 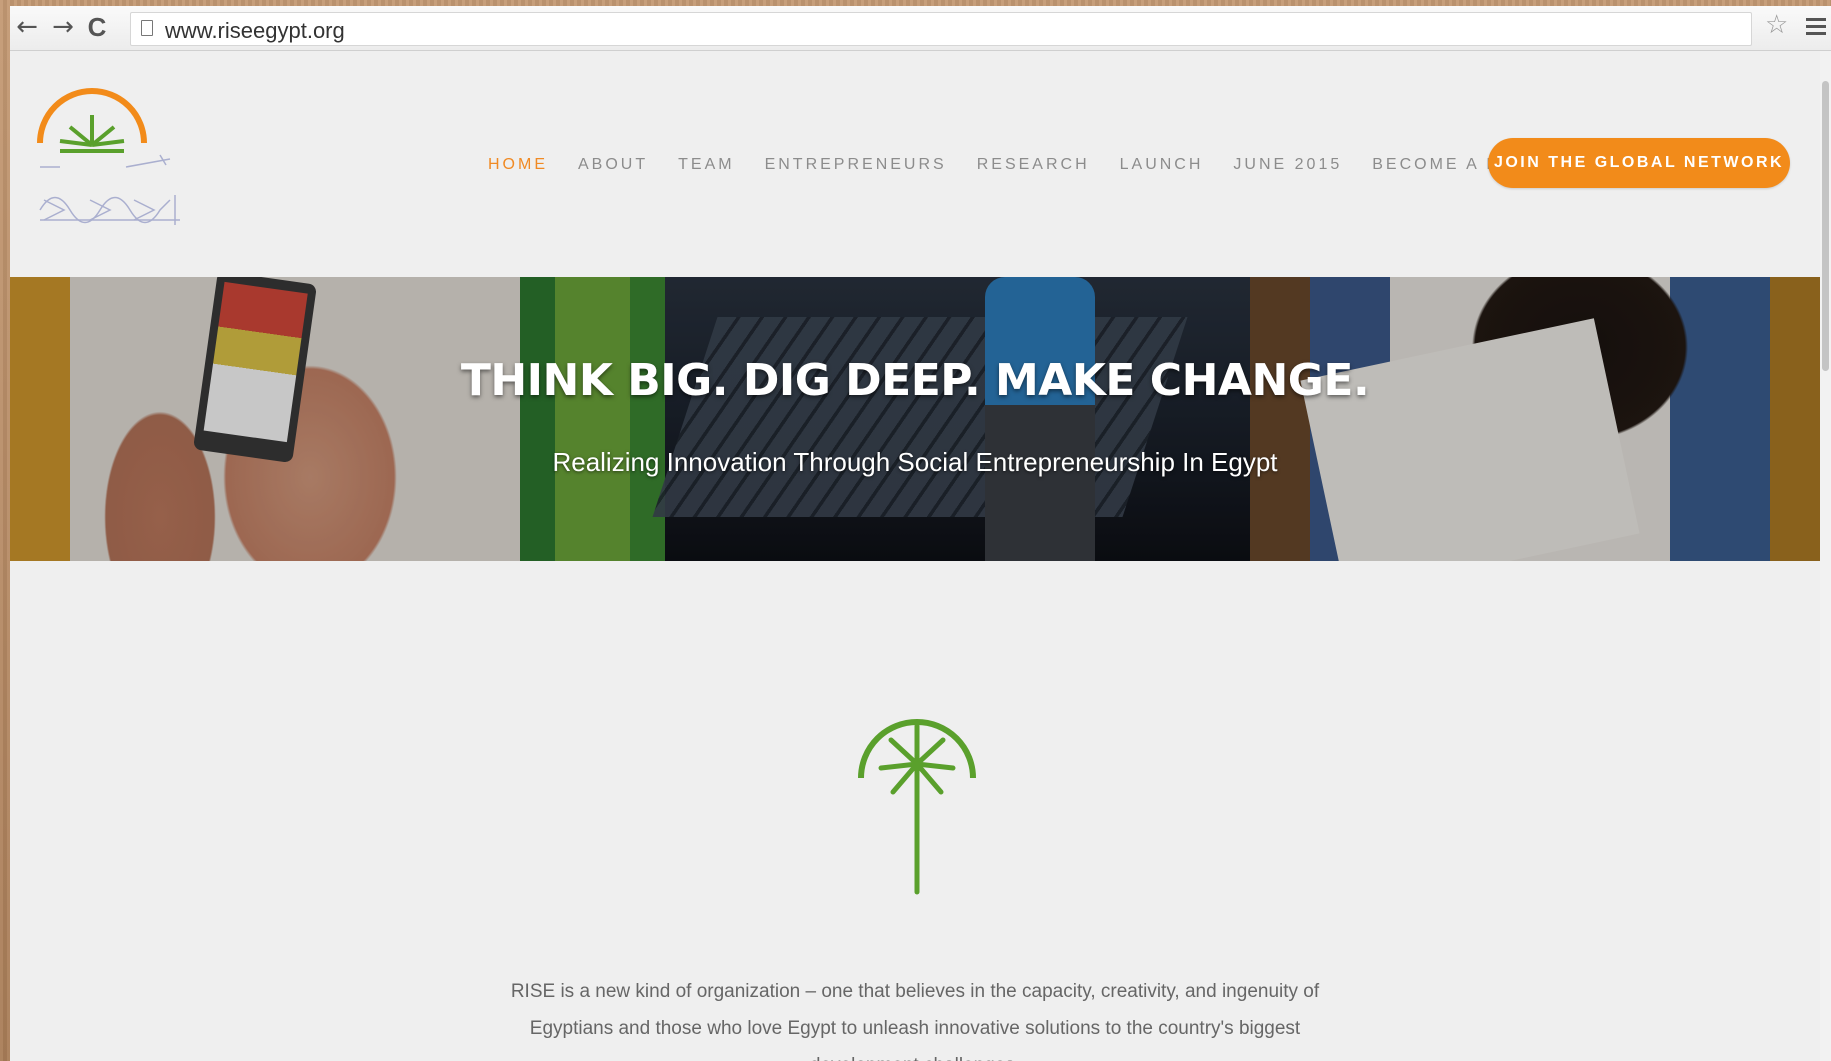 I want to click on nav-entrepreneurs: ENTREPRENEURS, so click(x=856, y=165).